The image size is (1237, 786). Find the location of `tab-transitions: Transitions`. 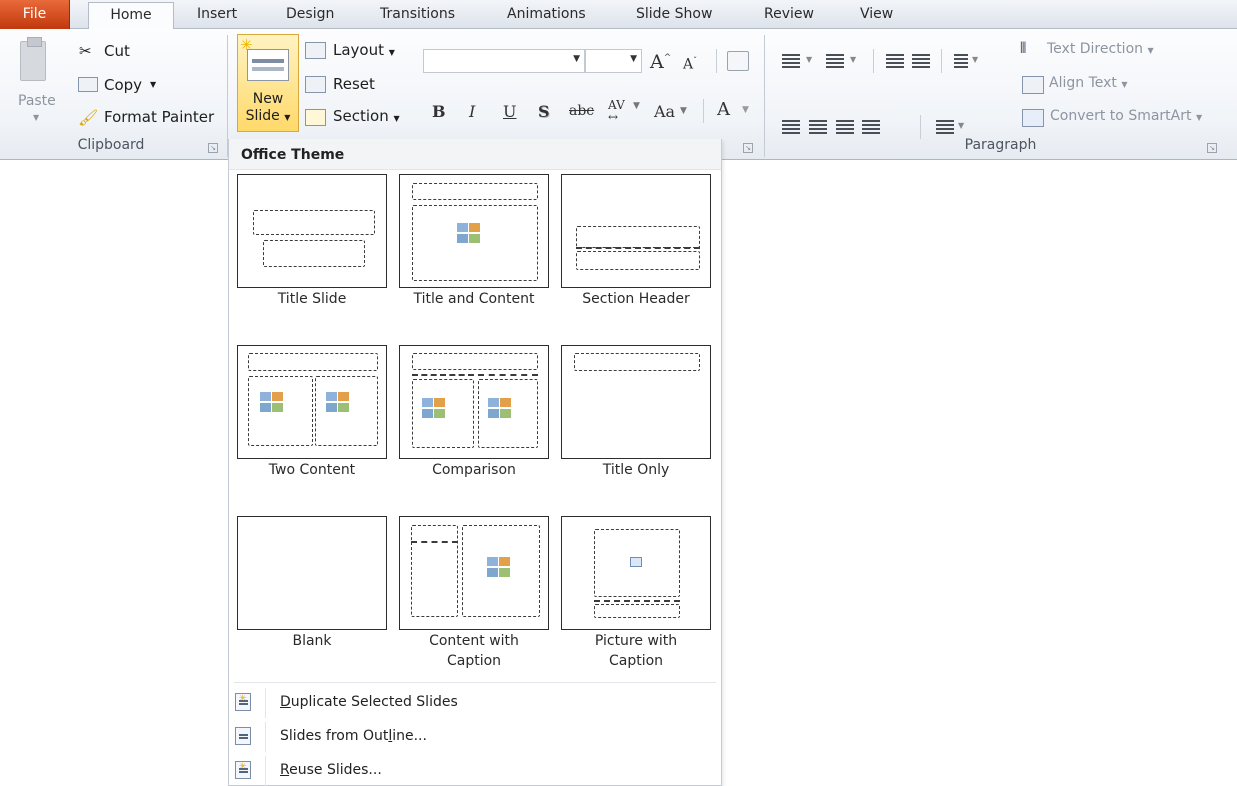

tab-transitions: Transitions is located at coordinates (417, 16).